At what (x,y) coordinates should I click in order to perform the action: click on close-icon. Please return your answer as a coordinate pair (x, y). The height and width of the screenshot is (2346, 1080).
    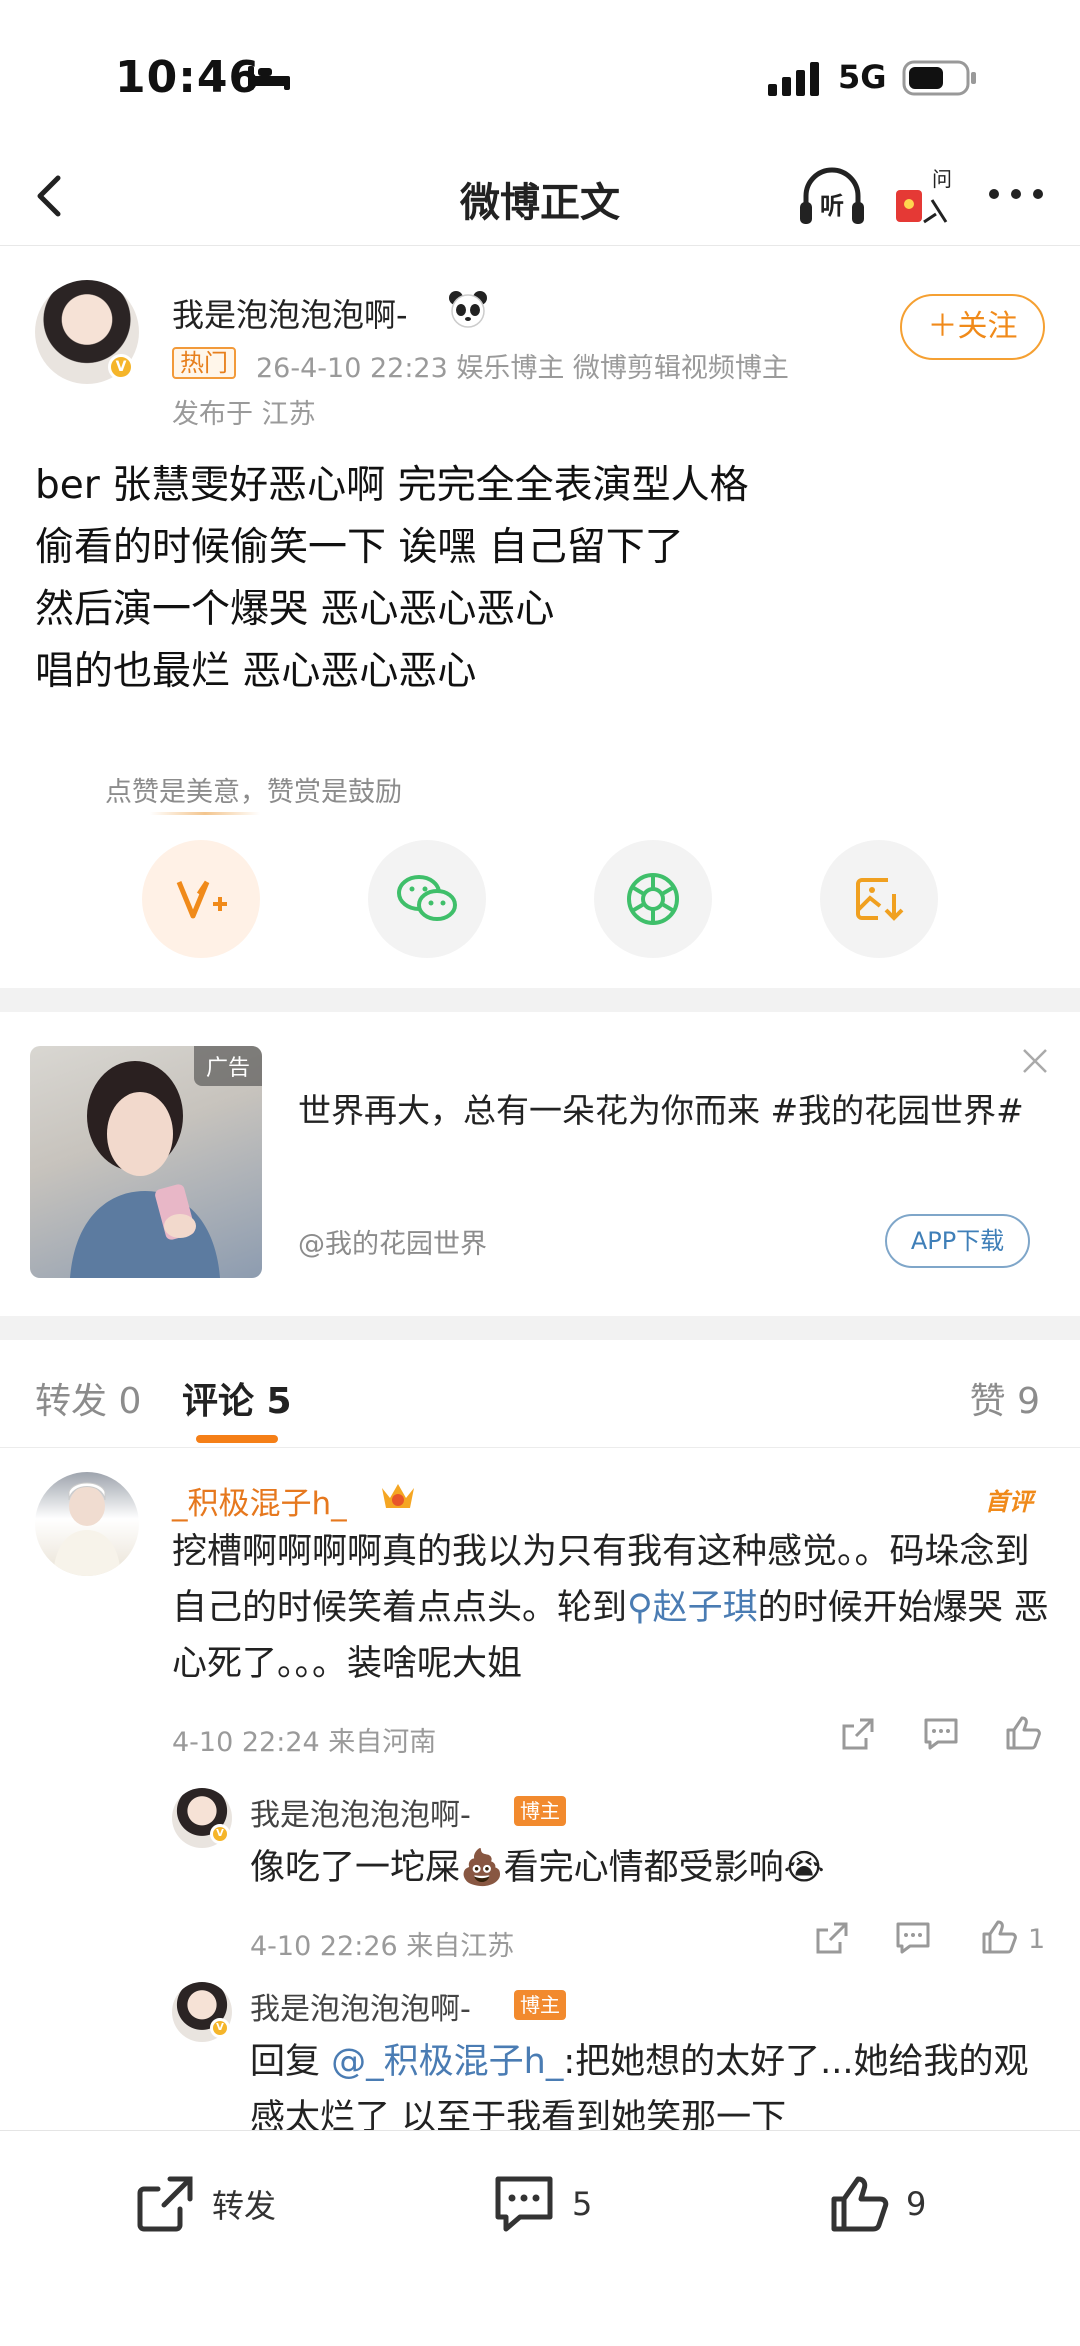
    Looking at the image, I should click on (1035, 1061).